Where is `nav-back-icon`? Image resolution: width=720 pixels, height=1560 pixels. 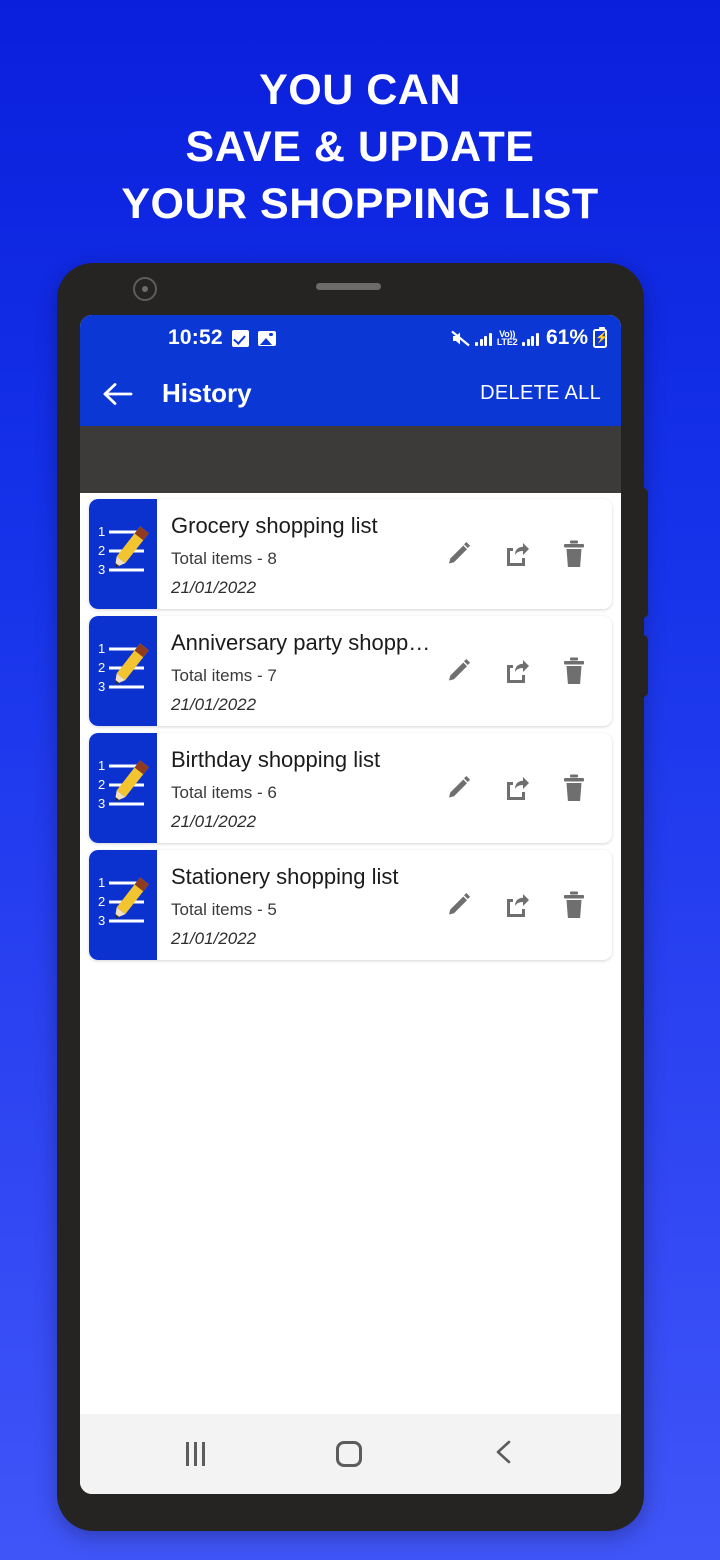
nav-back-icon is located at coordinates (504, 1454).